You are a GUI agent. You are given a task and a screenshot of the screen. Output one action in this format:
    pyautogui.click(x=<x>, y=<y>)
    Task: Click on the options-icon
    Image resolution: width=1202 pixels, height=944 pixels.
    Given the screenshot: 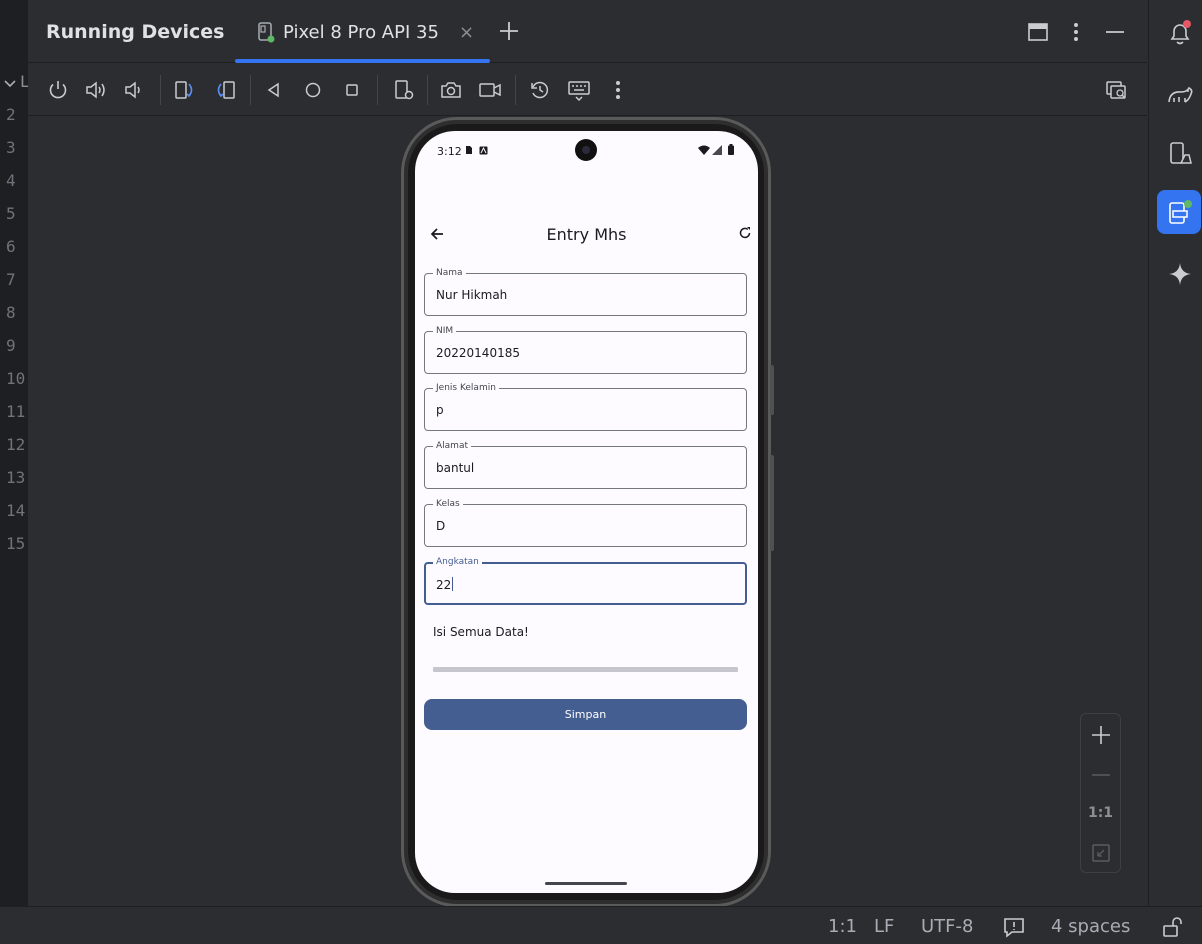 What is the action you would take?
    pyautogui.click(x=1076, y=32)
    